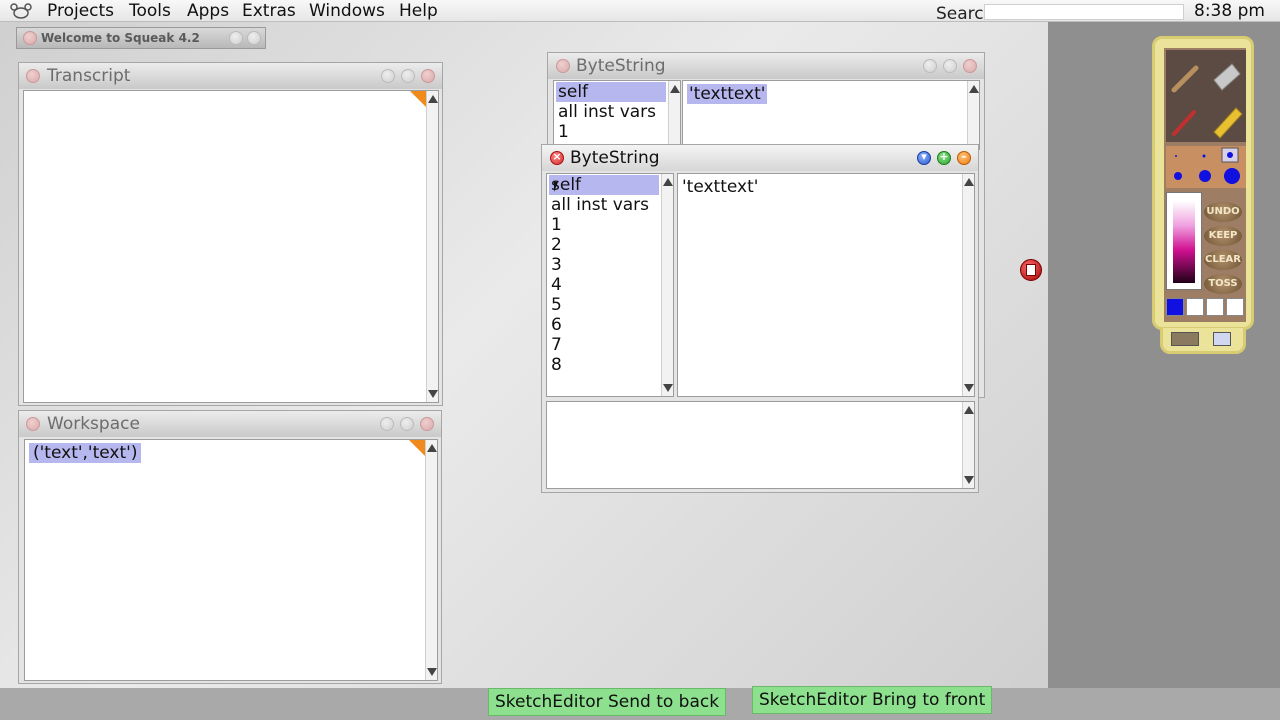 The image size is (1280, 720). I want to click on bucket-icon, so click(1227, 77).